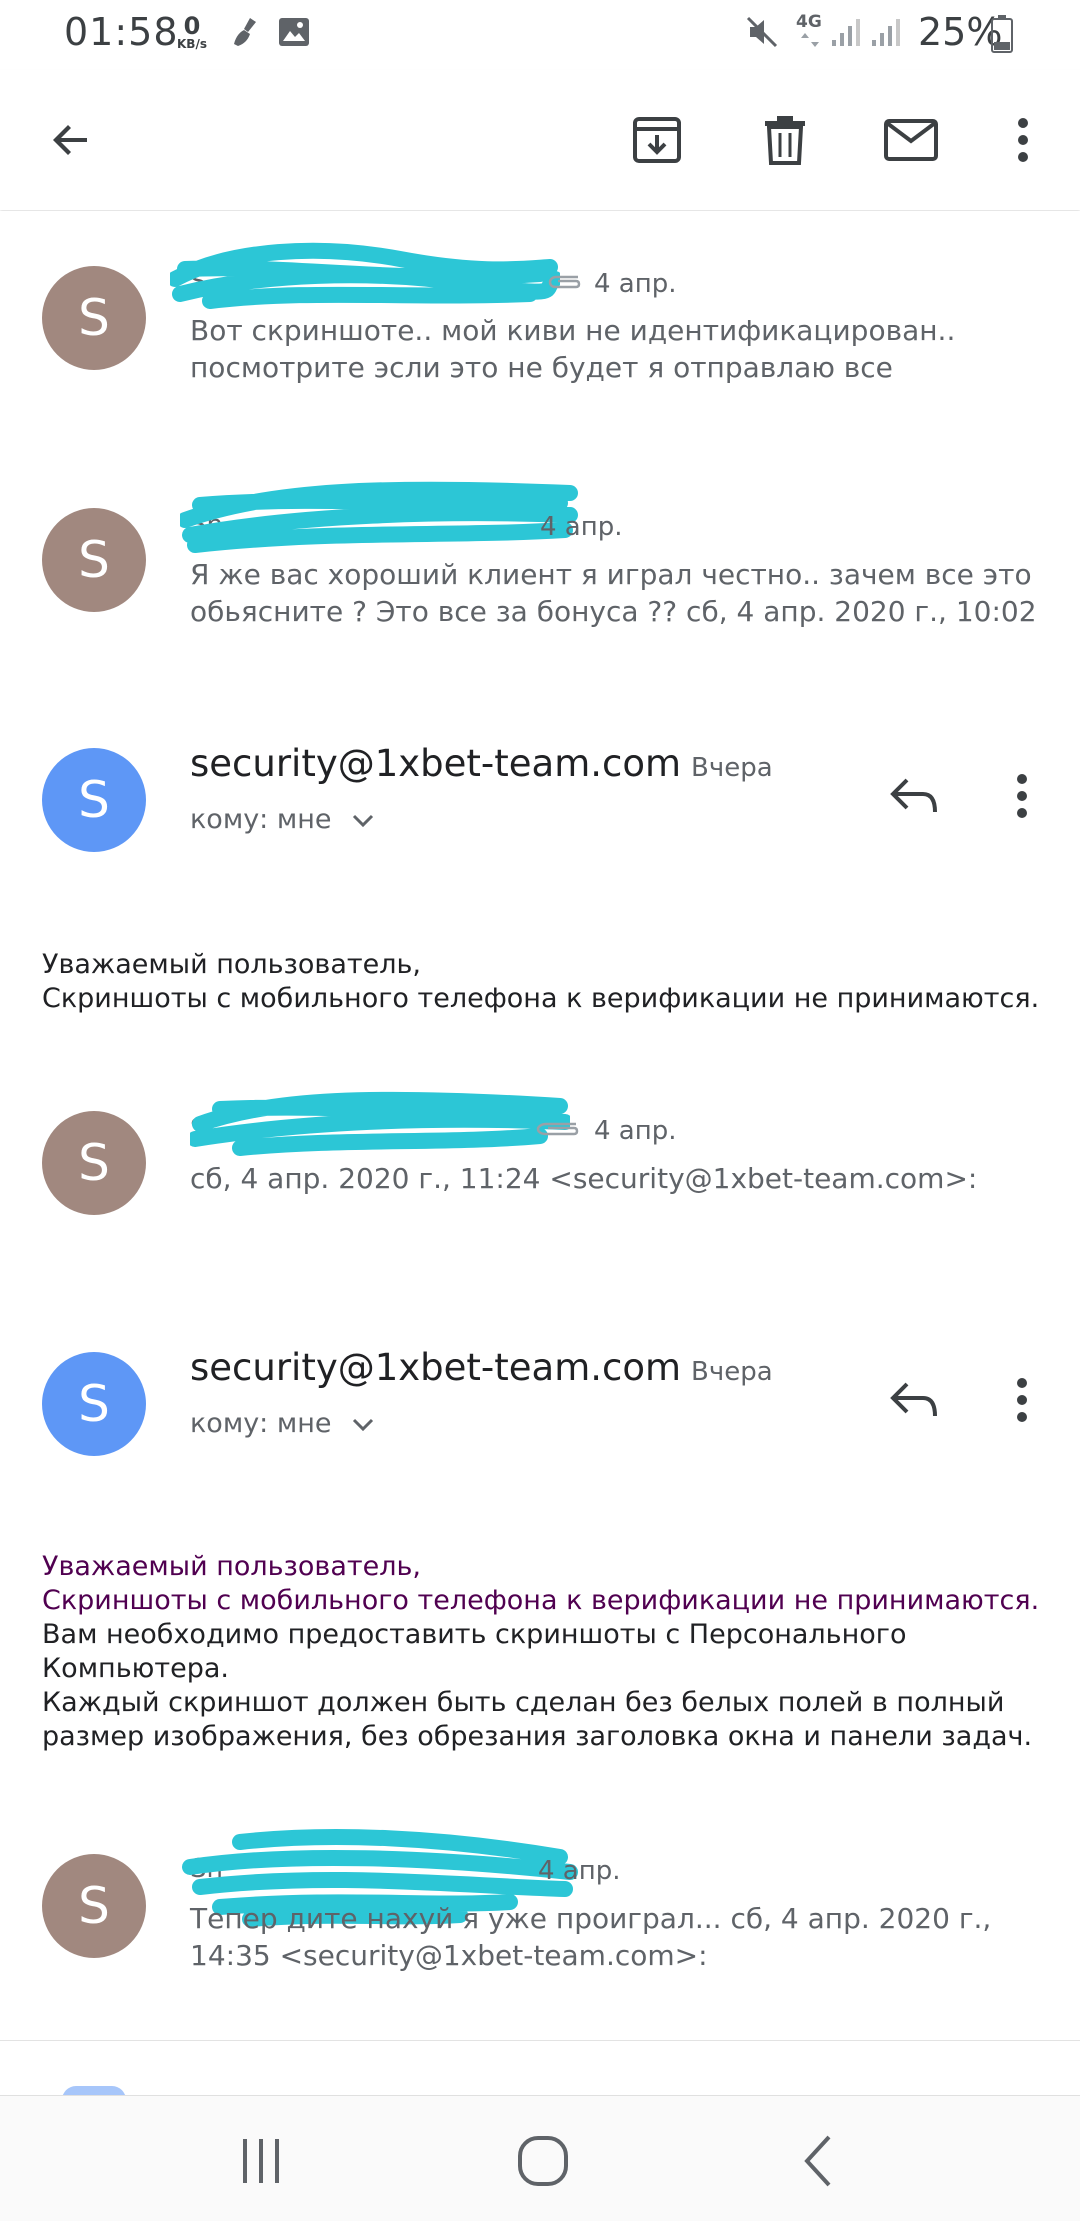 This screenshot has height=2221, width=1080. Describe the element at coordinates (231, 964) in the screenshot. I see `body-line: Уважаемый пользователь,` at that location.